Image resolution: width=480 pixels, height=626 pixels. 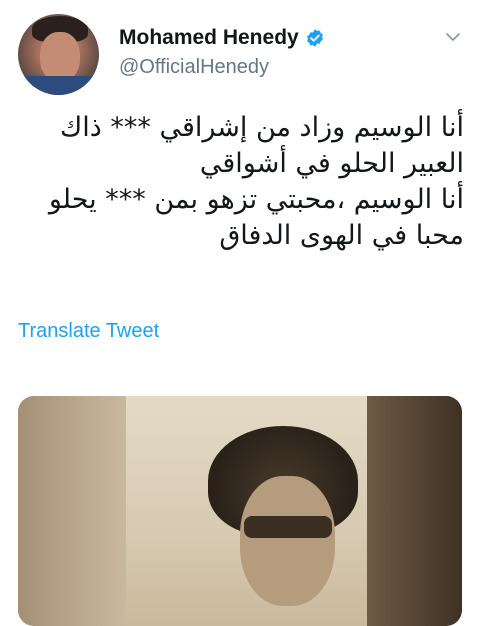 What do you see at coordinates (331, 163) in the screenshot?
I see `tweet-line: العبير الحلو في أشواقي` at bounding box center [331, 163].